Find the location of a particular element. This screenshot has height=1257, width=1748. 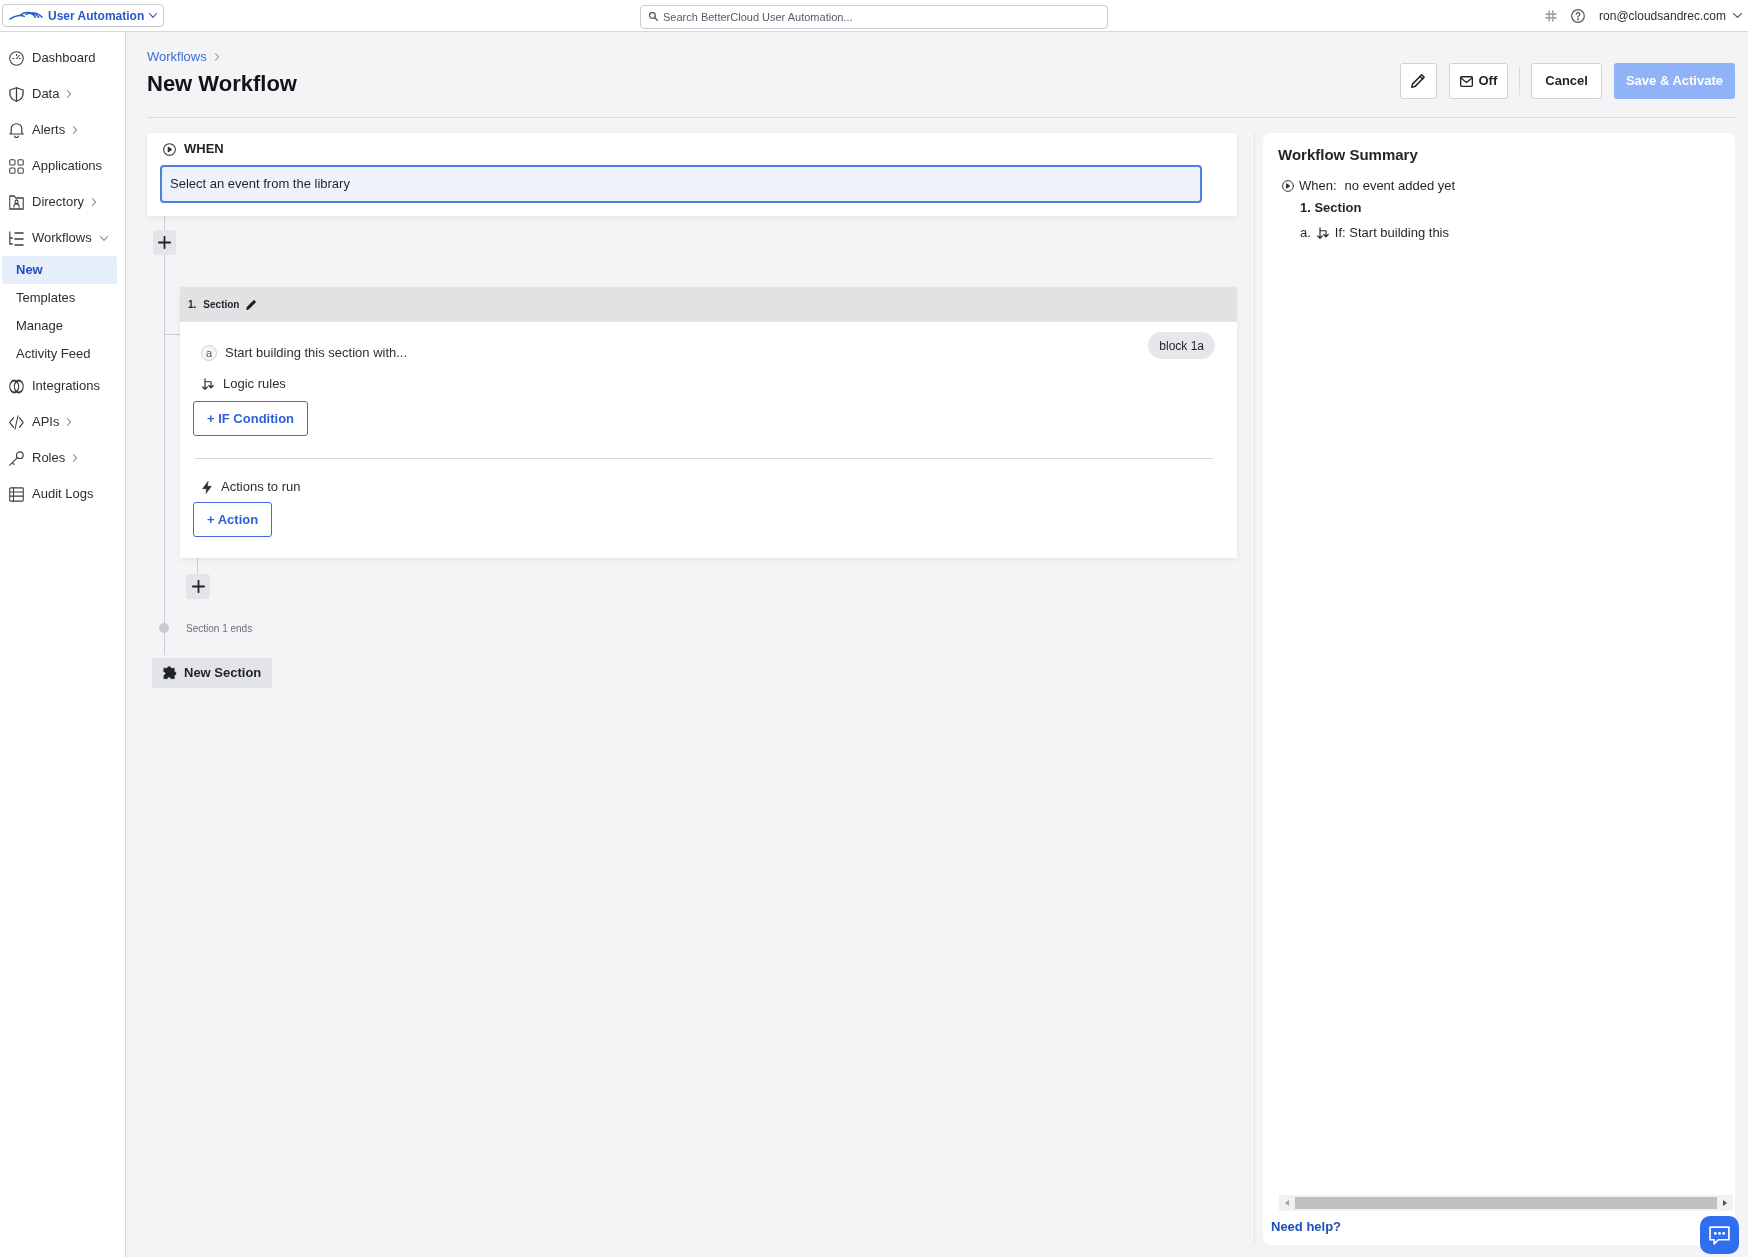

cancel-button: Cancel is located at coordinates (1566, 81).